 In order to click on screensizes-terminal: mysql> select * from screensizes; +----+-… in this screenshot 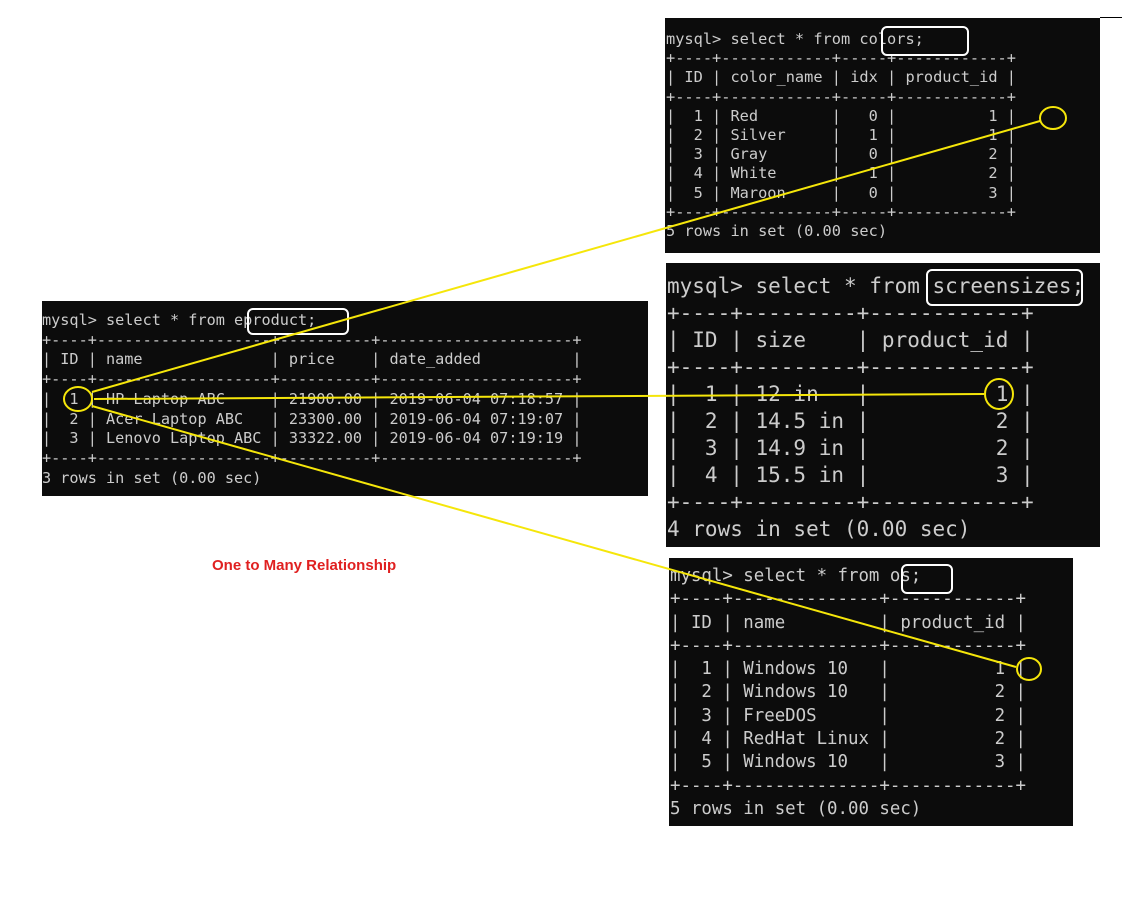, I will do `click(883, 405)`.